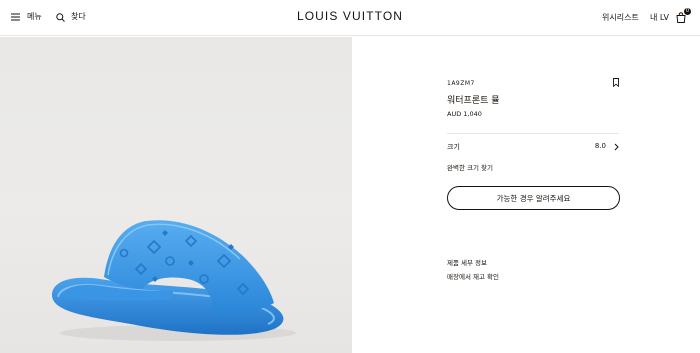  Describe the element at coordinates (533, 147) in the screenshot. I see `size-selector: 크기 8.0` at that location.